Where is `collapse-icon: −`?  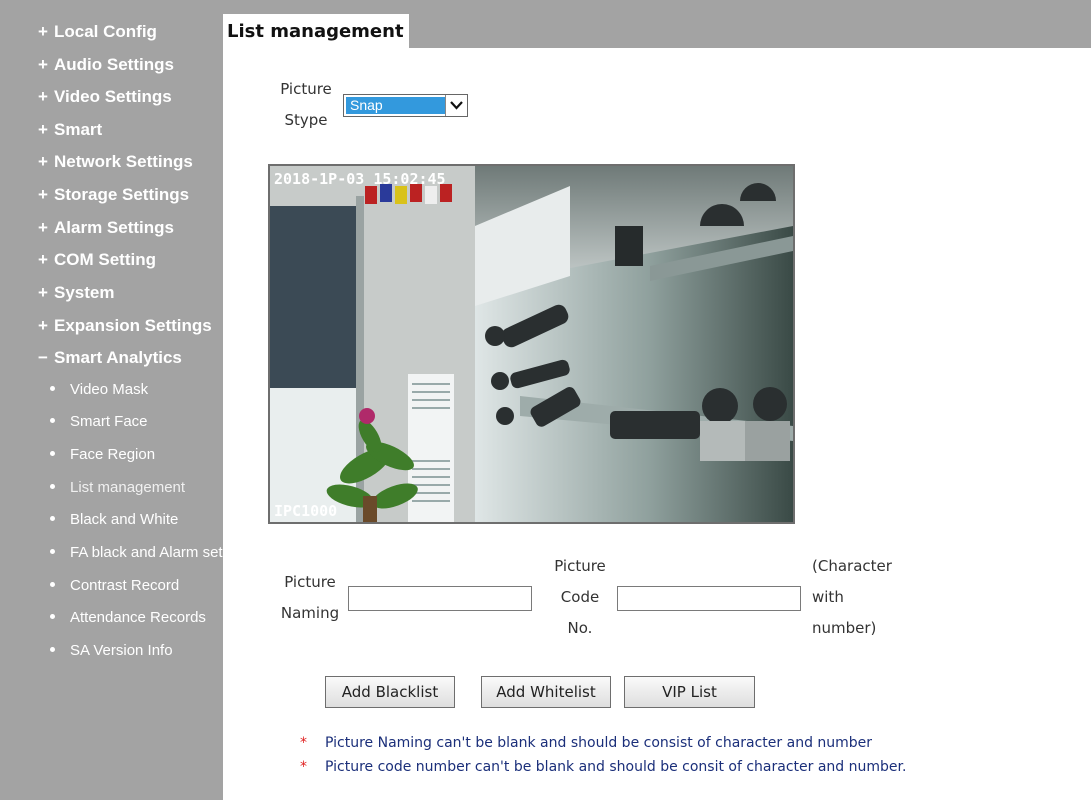 collapse-icon: − is located at coordinates (43, 357).